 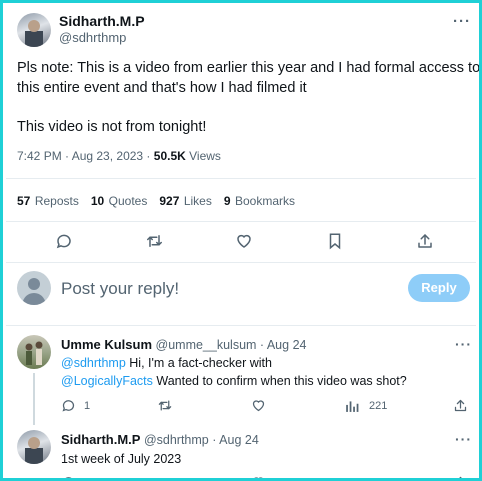 I want to click on quotes-stat: 10 Quotes, so click(x=119, y=201).